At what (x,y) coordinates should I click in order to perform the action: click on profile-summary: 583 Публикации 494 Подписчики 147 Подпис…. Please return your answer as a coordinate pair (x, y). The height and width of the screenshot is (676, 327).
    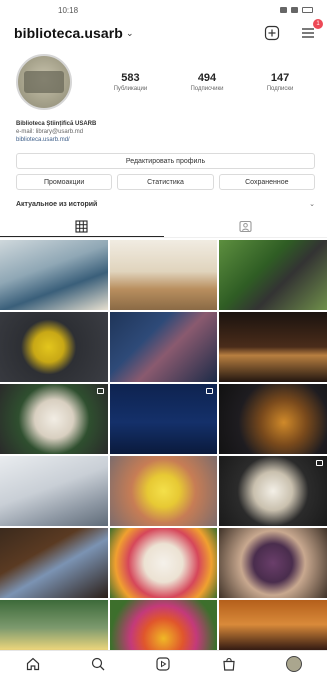
    Looking at the image, I should click on (163, 79).